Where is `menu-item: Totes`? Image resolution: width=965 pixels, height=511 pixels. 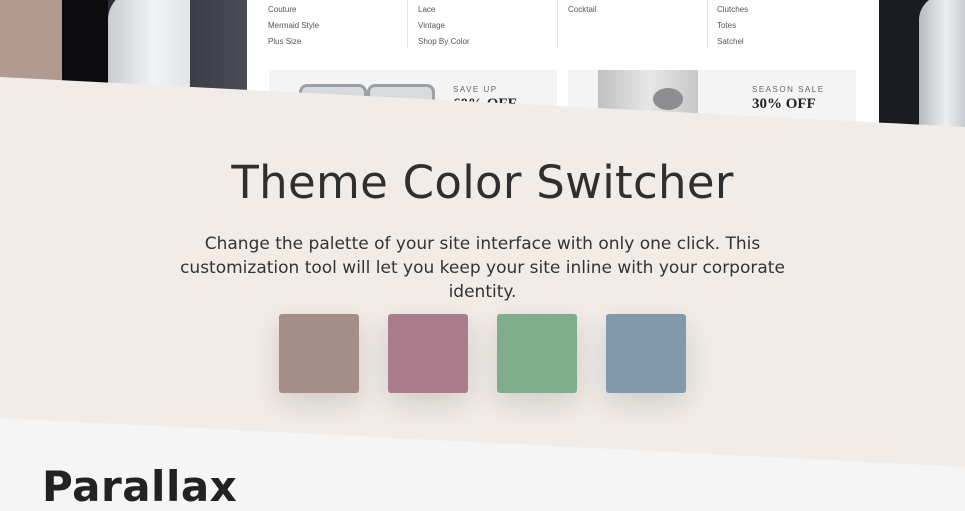
menu-item: Totes is located at coordinates (727, 25).